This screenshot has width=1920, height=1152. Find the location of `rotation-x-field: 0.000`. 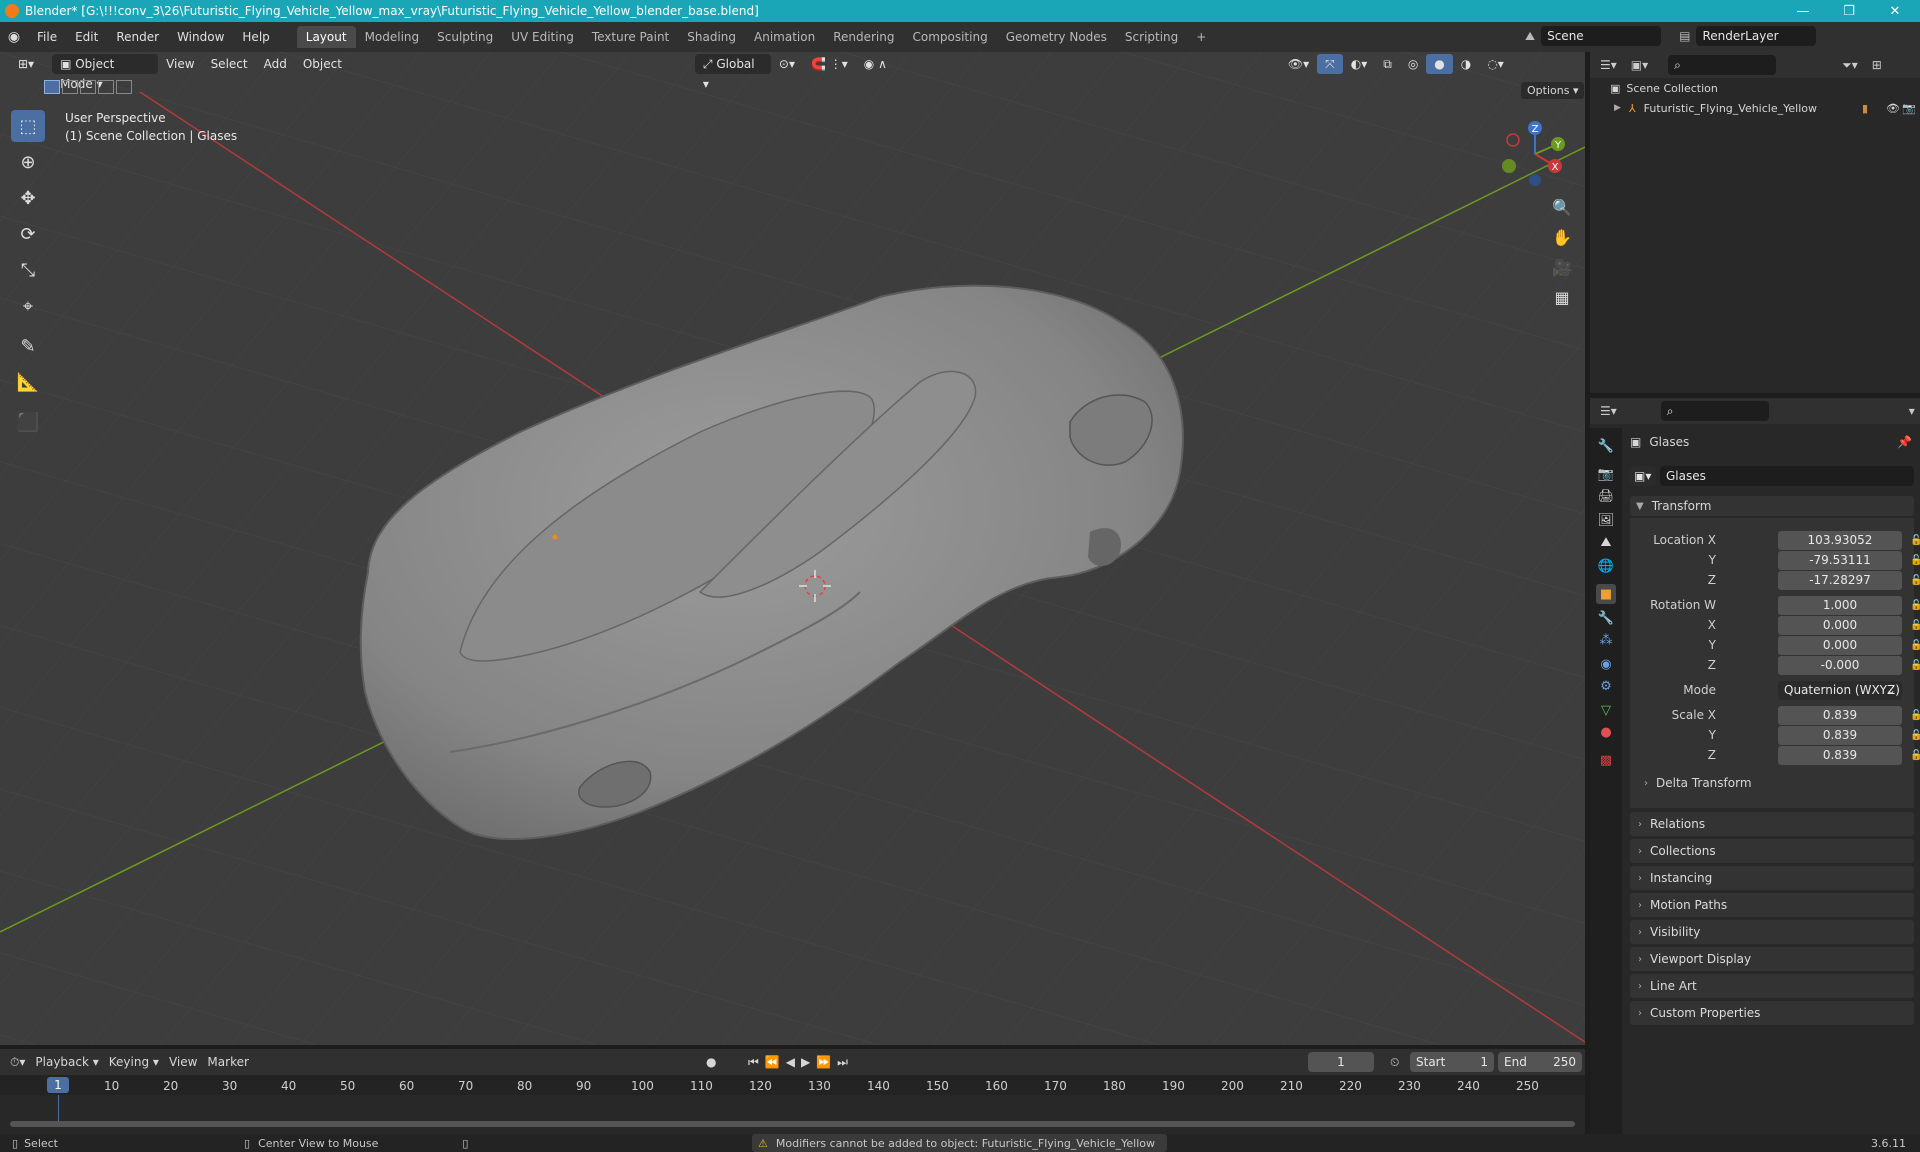

rotation-x-field: 0.000 is located at coordinates (1840, 625).